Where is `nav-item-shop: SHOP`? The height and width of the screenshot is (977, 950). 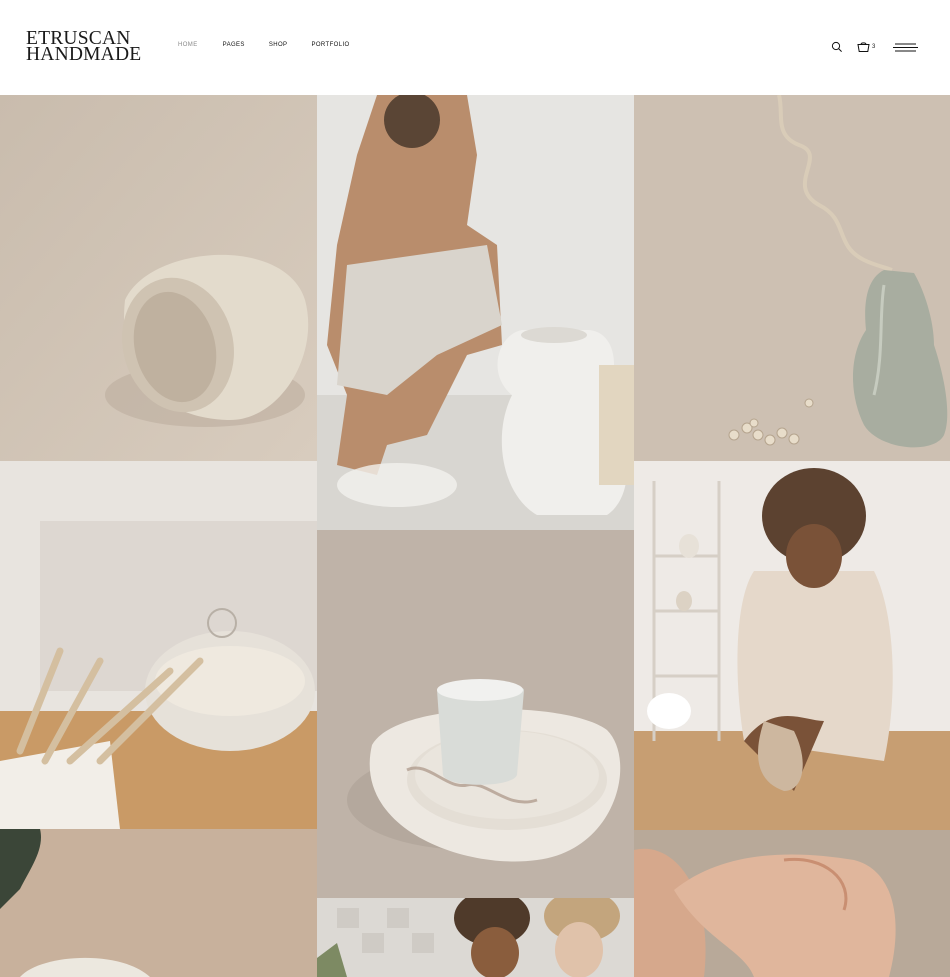 nav-item-shop: SHOP is located at coordinates (278, 45).